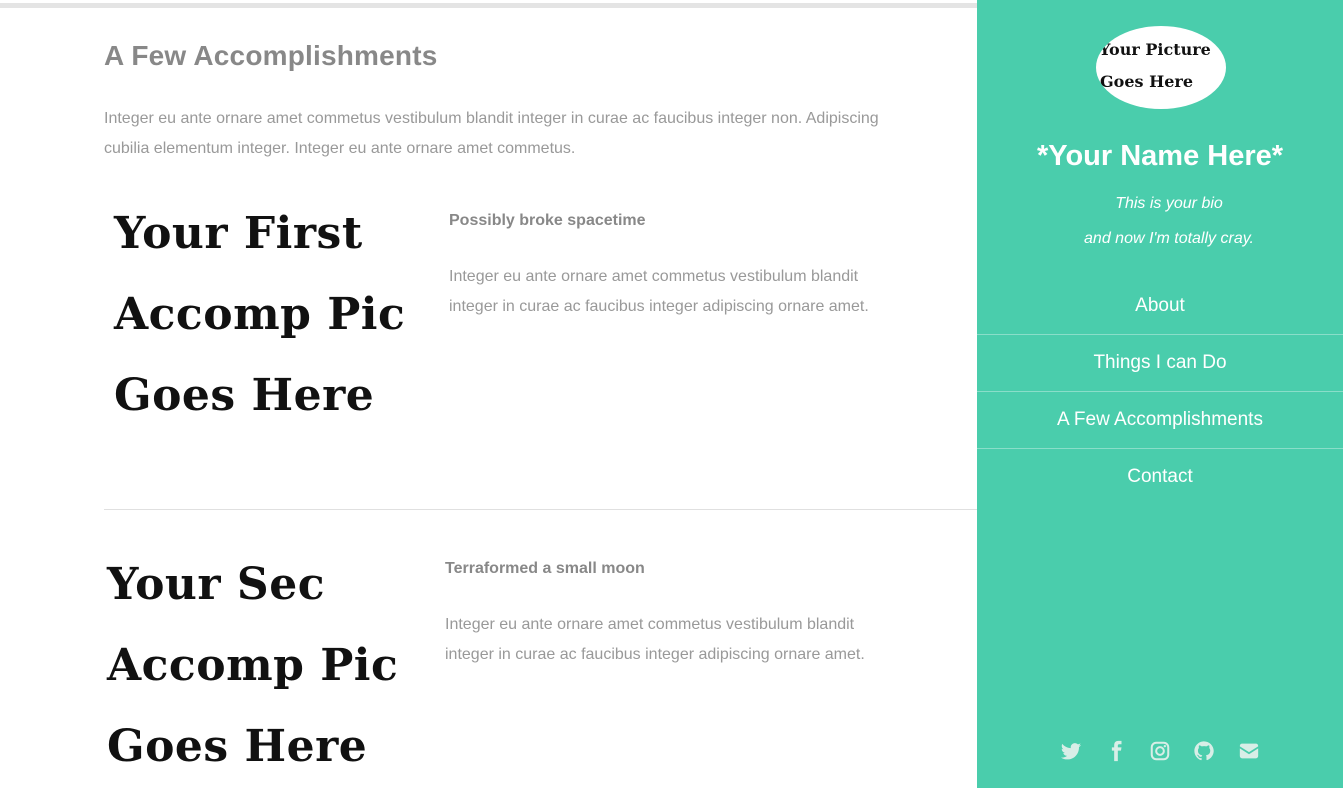 The image size is (1343, 788). I want to click on envelope-icon, so click(1249, 751).